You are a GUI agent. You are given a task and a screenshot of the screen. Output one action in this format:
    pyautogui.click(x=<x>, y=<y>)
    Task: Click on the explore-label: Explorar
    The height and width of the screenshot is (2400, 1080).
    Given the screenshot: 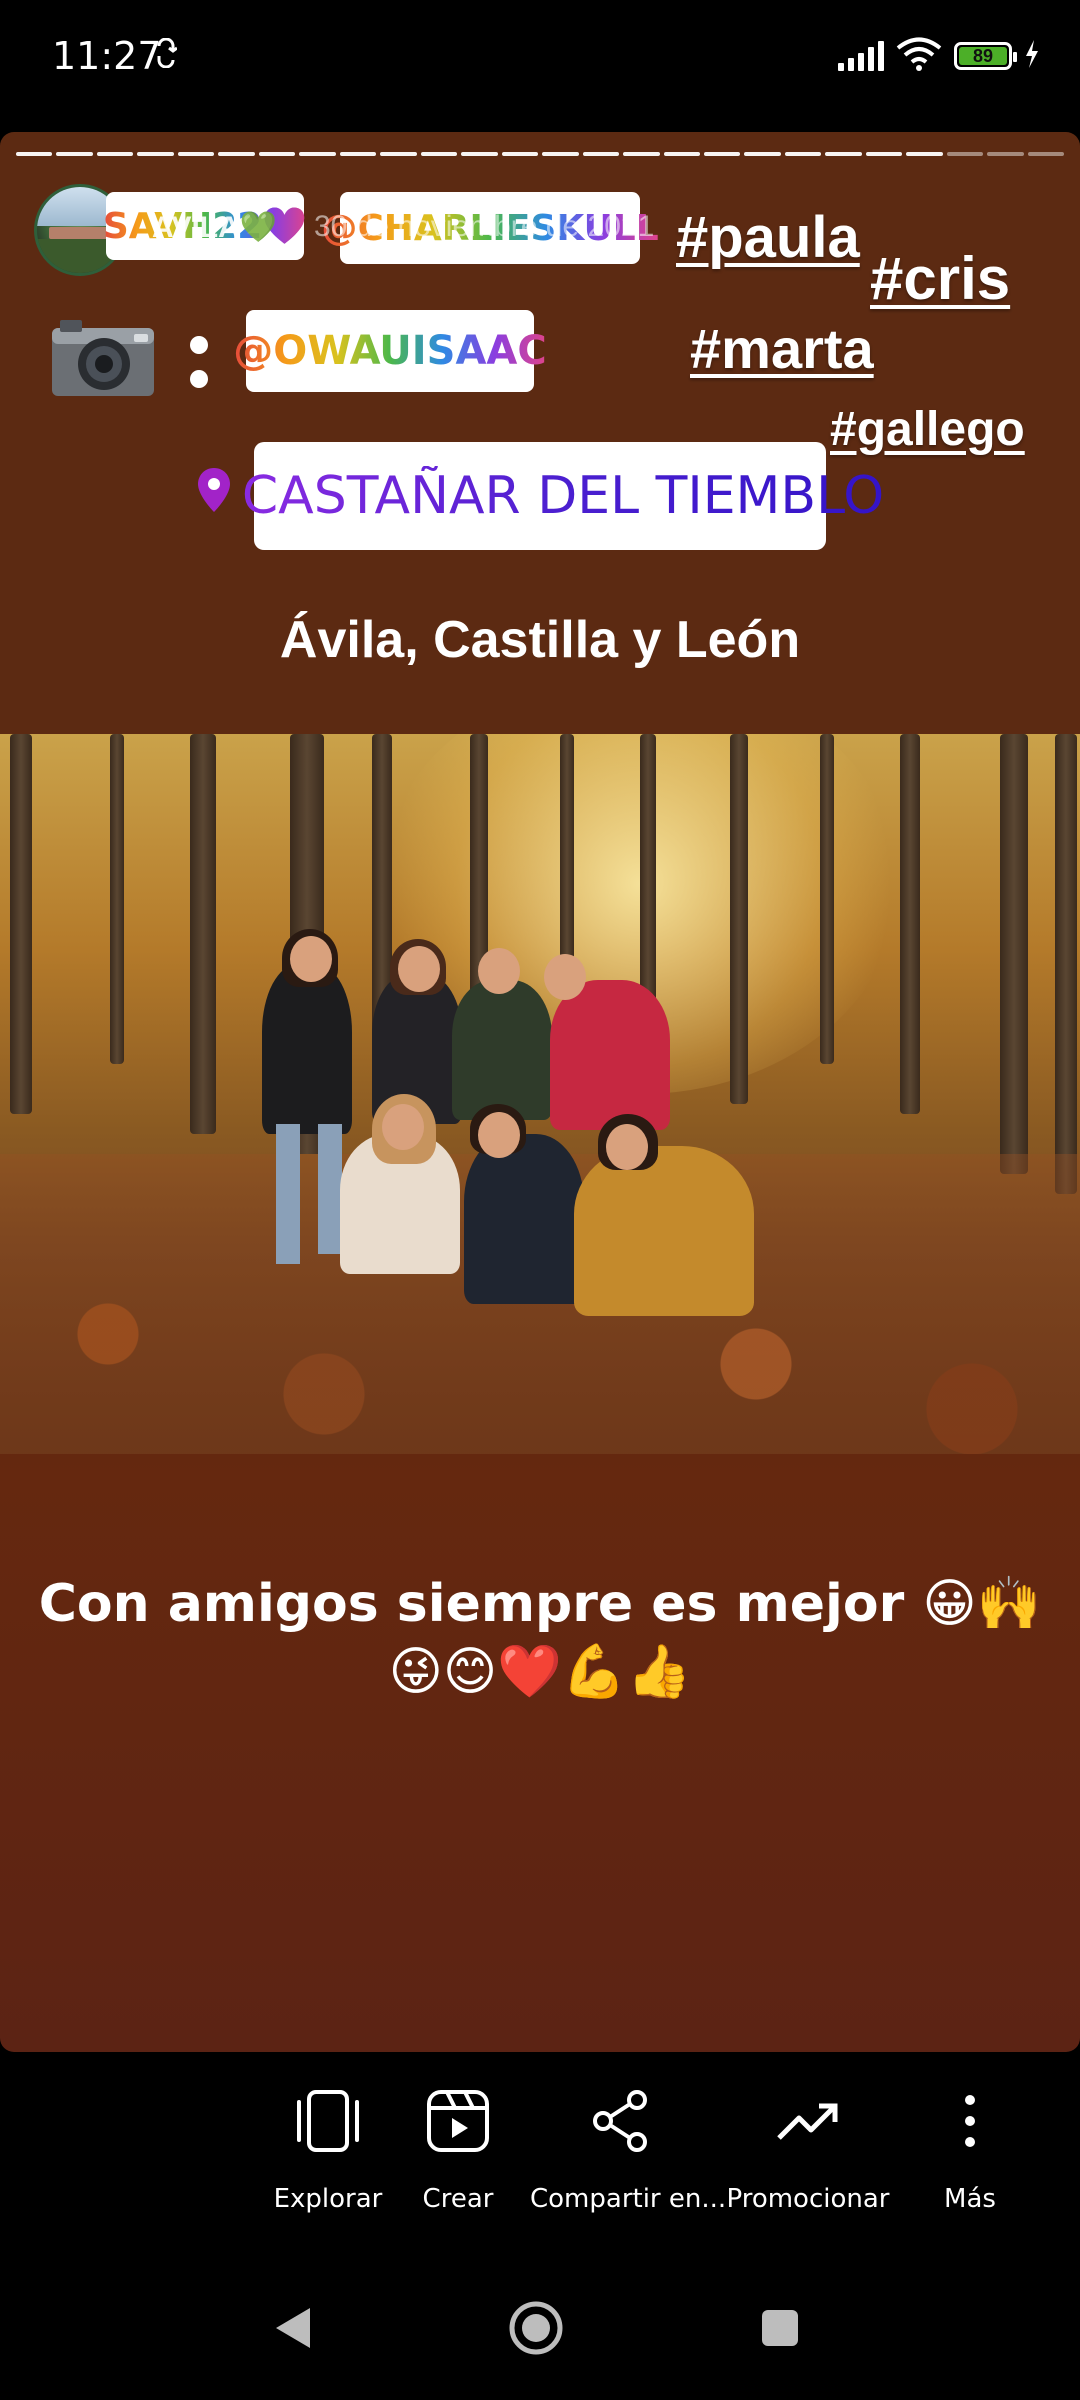 What is the action you would take?
    pyautogui.click(x=328, y=2199)
    